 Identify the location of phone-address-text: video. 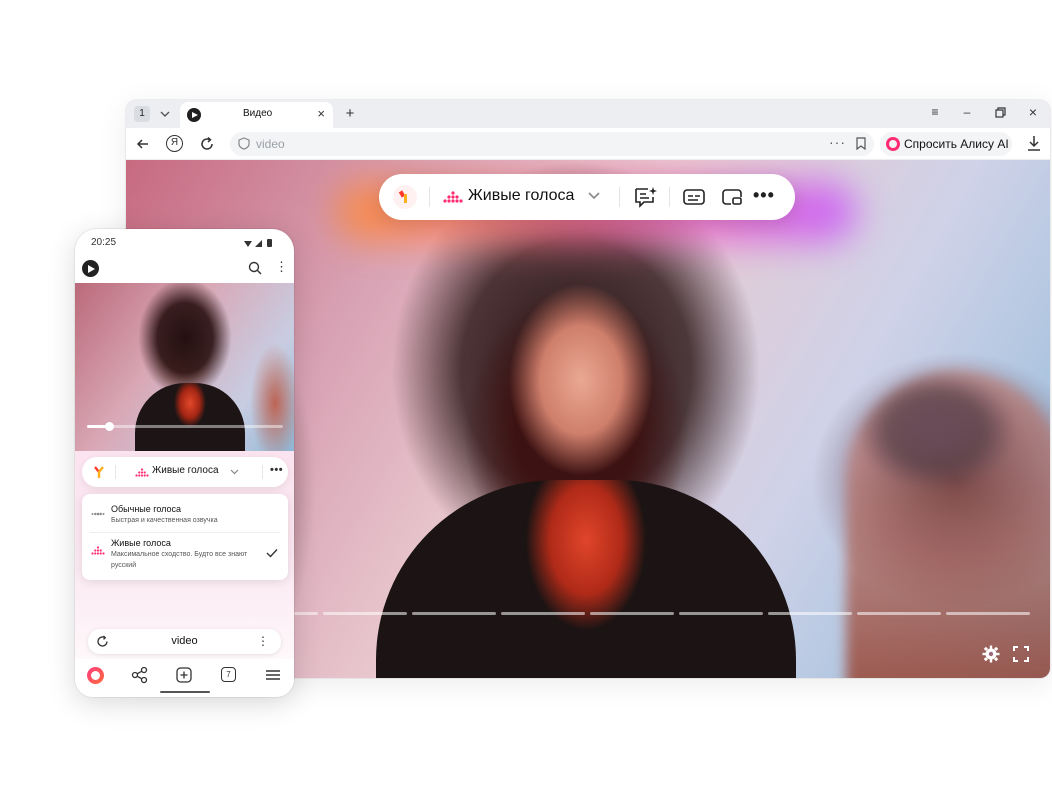
(184, 641).